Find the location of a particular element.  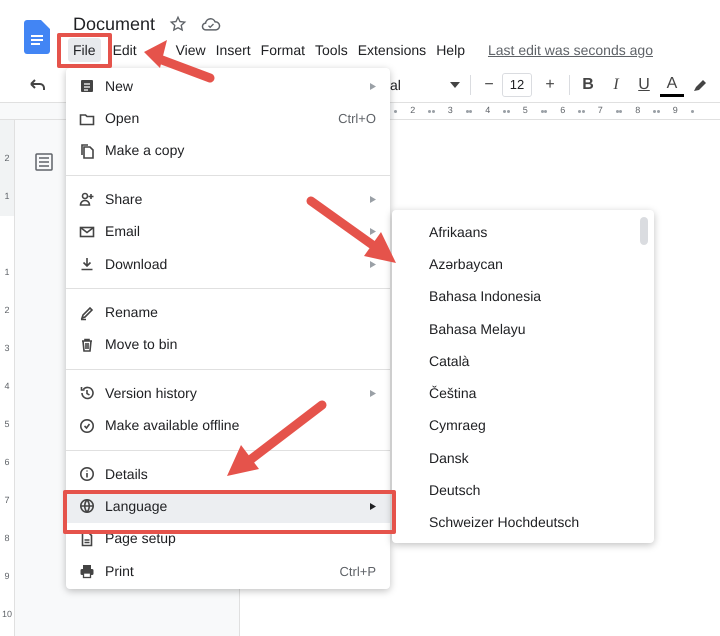

menu-item: Help is located at coordinates (450, 50).